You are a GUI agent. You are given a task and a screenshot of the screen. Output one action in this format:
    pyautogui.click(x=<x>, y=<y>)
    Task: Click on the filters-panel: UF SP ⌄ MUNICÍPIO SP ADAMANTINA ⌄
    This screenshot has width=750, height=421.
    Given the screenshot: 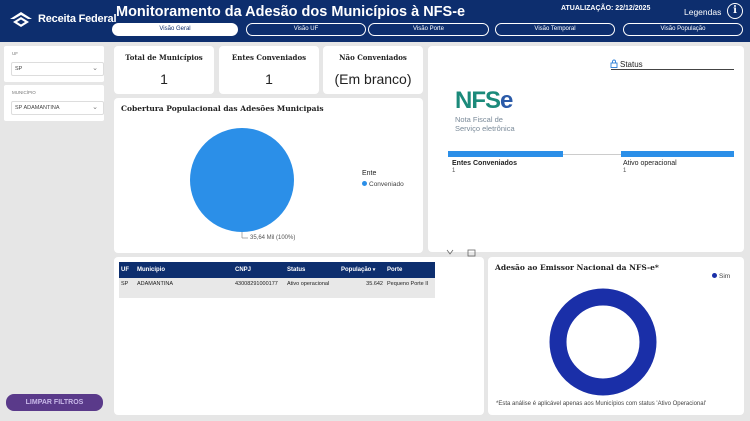 What is the action you would take?
    pyautogui.click(x=54, y=231)
    